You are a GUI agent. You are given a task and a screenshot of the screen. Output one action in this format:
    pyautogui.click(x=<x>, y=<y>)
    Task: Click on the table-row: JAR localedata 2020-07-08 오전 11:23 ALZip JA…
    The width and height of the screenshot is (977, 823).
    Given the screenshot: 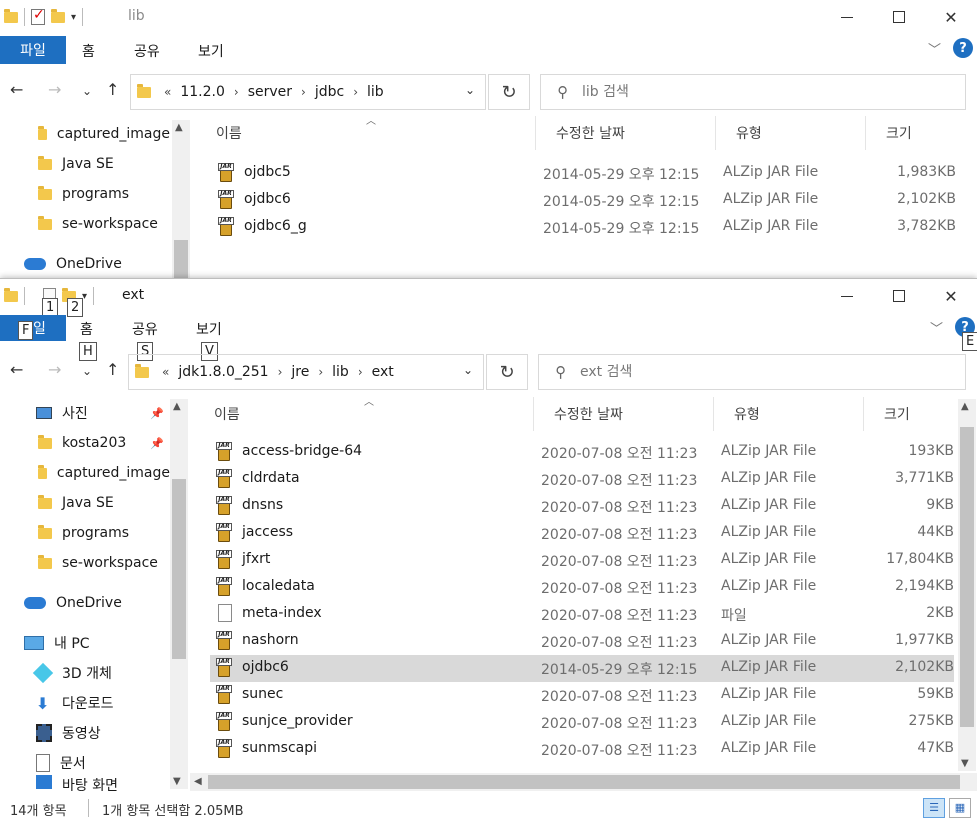 What is the action you would take?
    pyautogui.click(x=582, y=587)
    